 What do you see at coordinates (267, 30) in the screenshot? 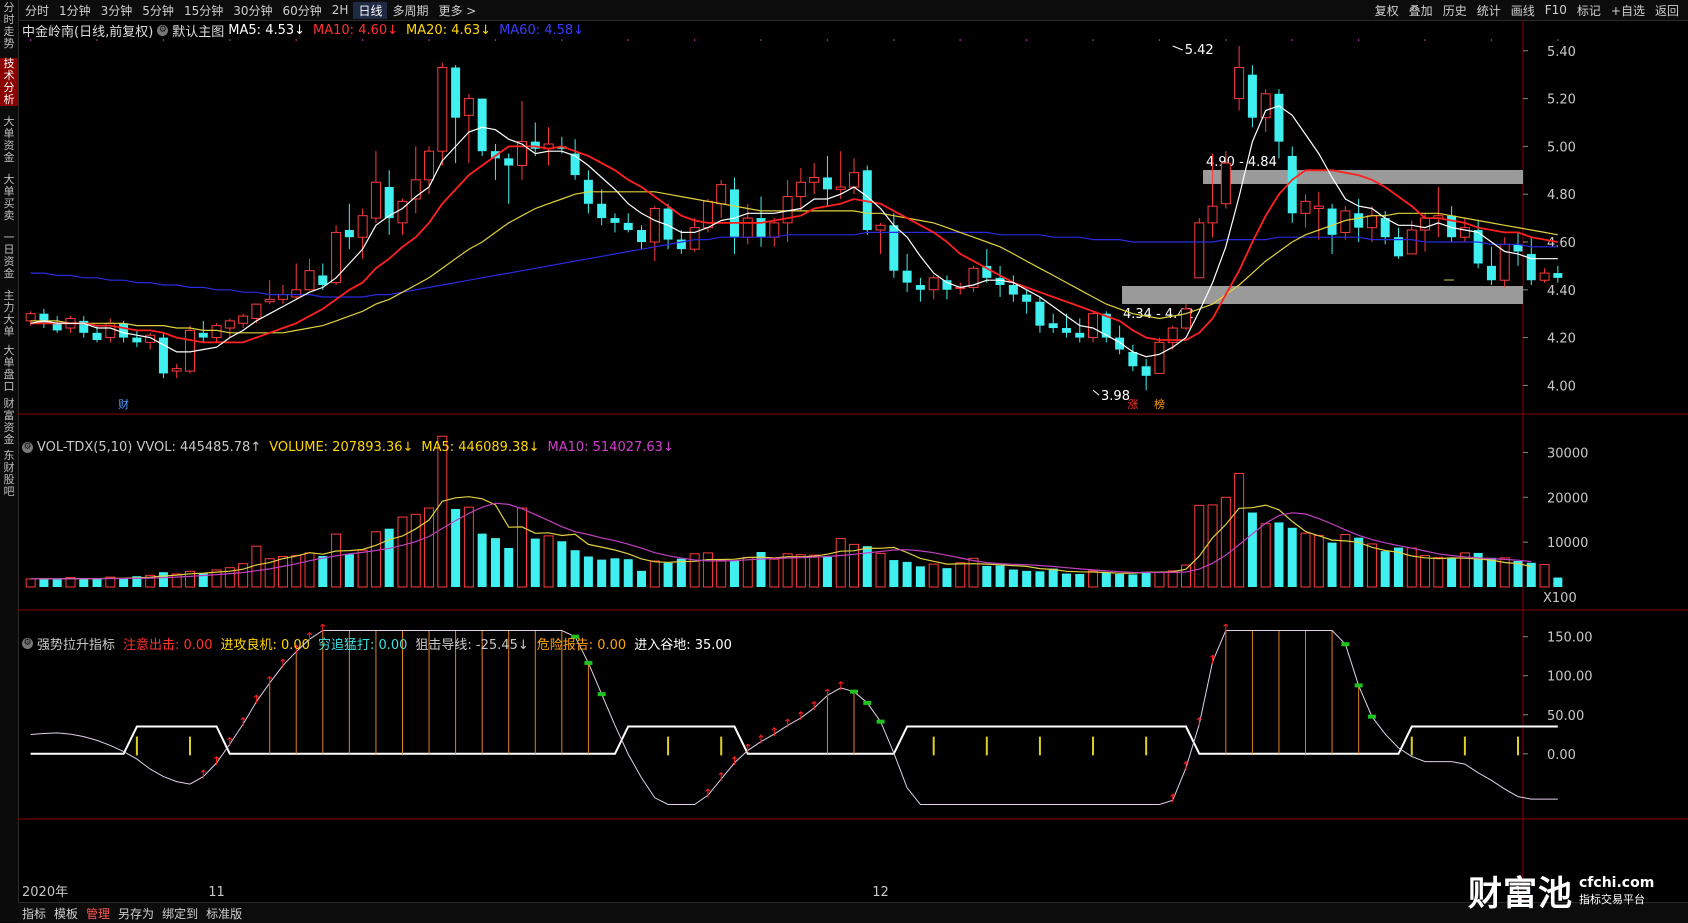
I see `ma-value-0: MA5: 4.53↓` at bounding box center [267, 30].